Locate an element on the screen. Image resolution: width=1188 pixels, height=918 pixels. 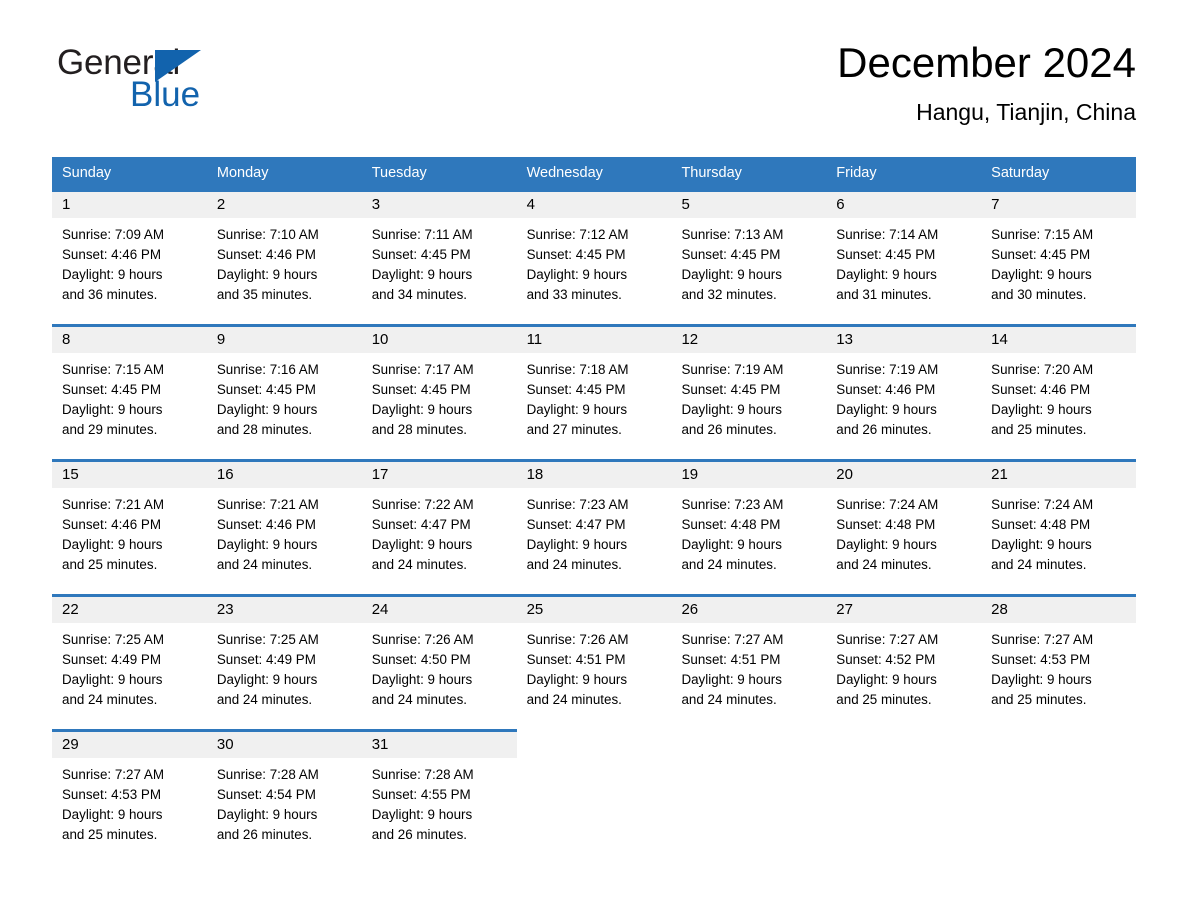
day-number: 19 is located at coordinates (690, 474).